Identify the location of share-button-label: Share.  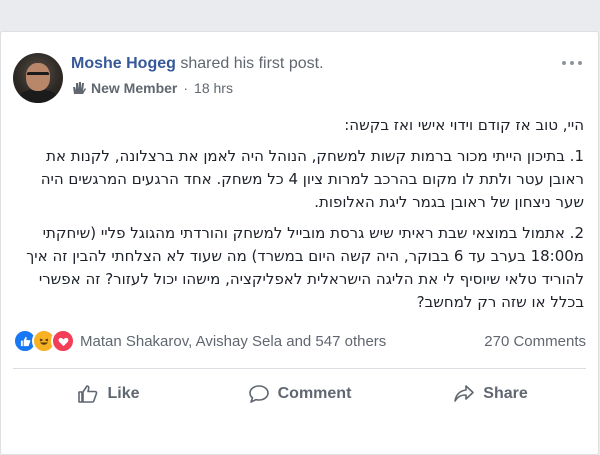
(505, 393).